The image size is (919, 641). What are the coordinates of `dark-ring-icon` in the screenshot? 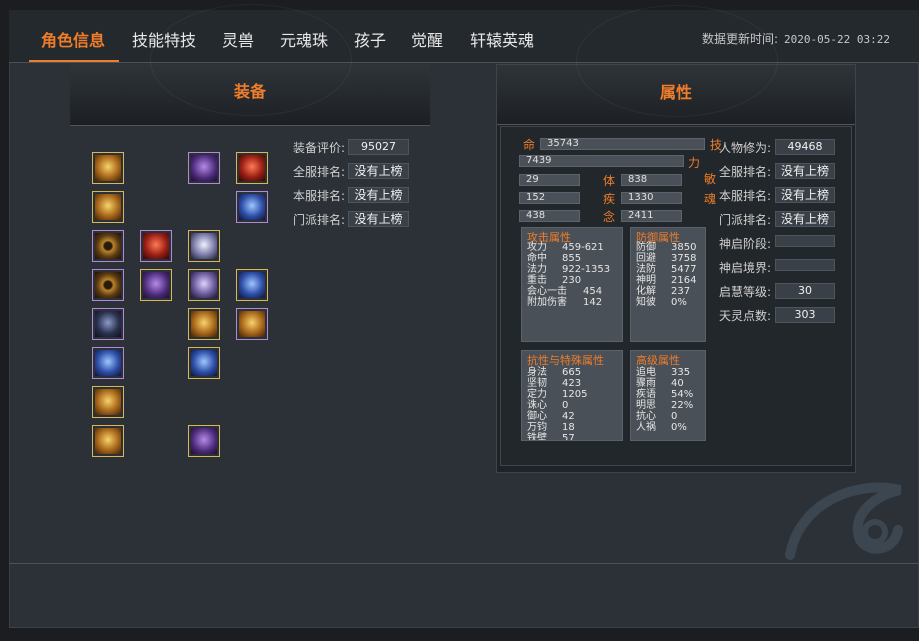 It's located at (108, 324).